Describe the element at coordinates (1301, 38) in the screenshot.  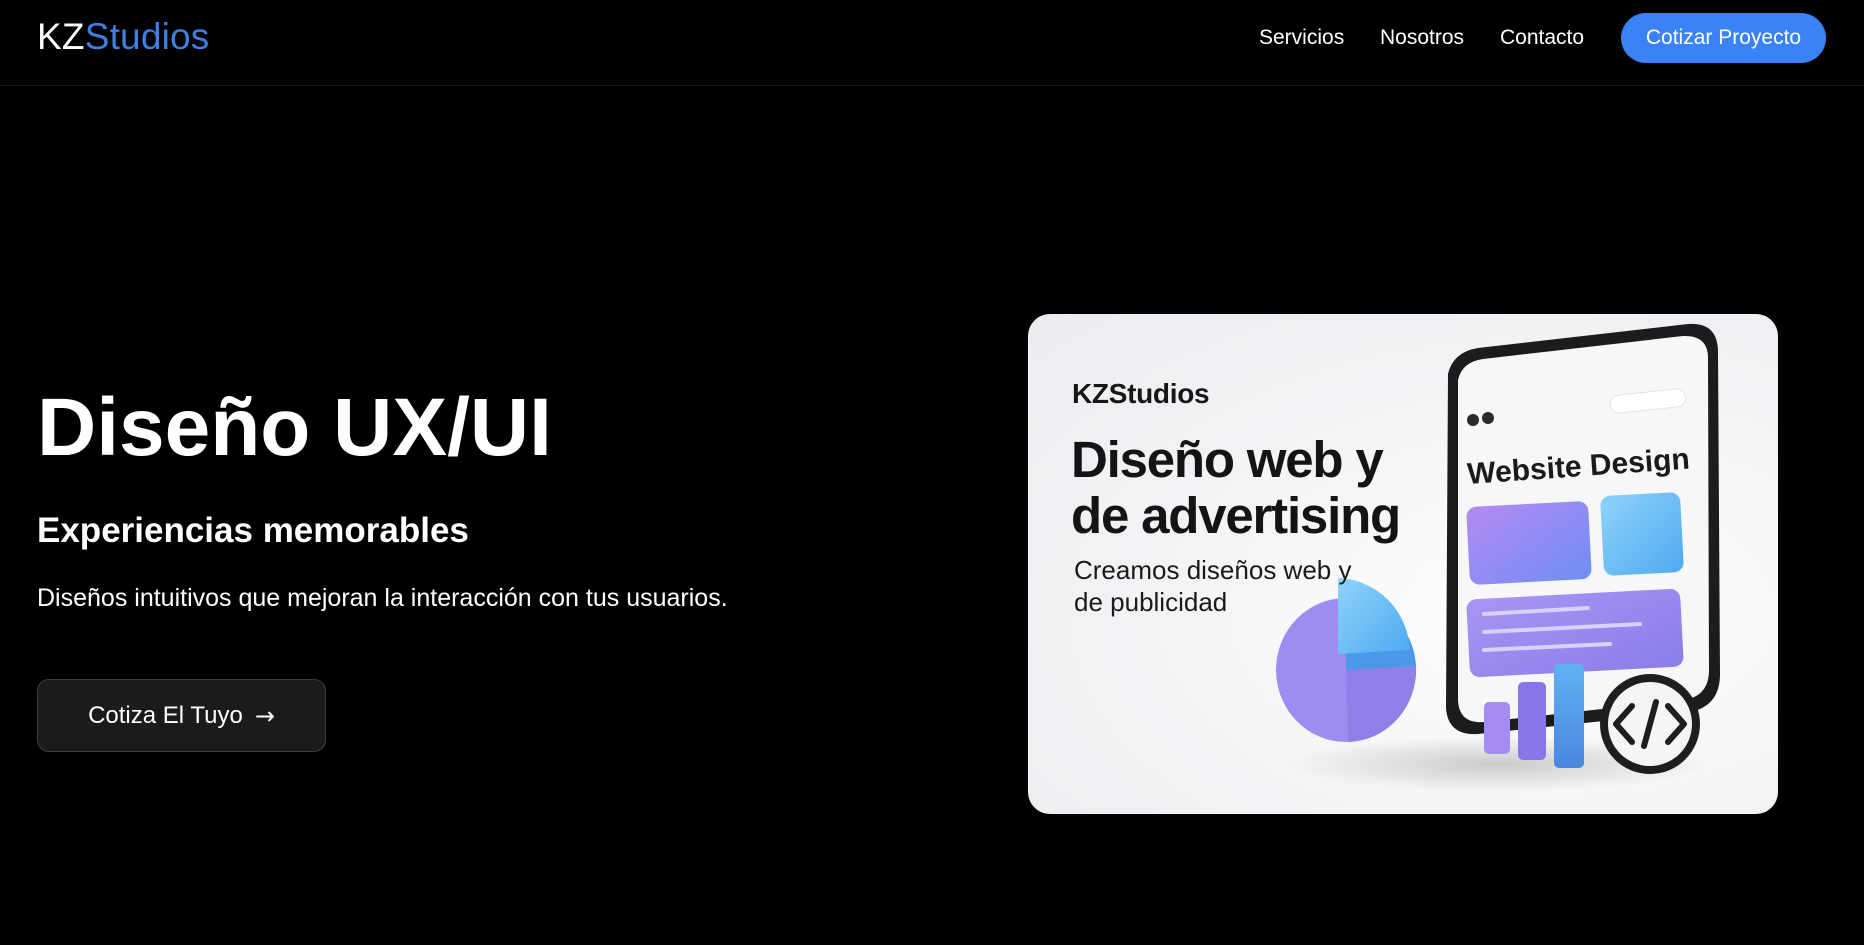
I see `nav-link-servicios: Servicios` at that location.